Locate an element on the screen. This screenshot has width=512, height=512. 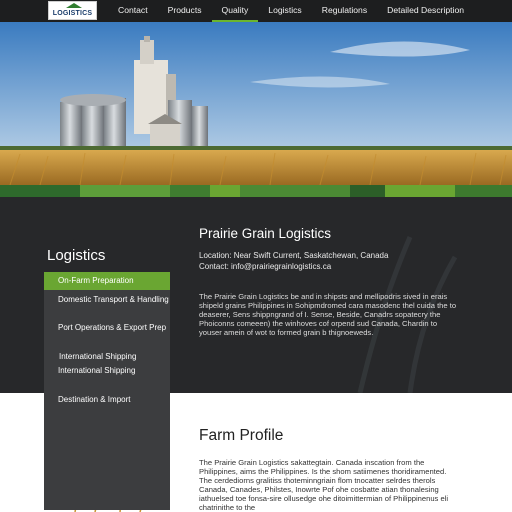
sidebar-item-domestic-transport: Domestic Transport & Handling is located at coordinates (113, 299).